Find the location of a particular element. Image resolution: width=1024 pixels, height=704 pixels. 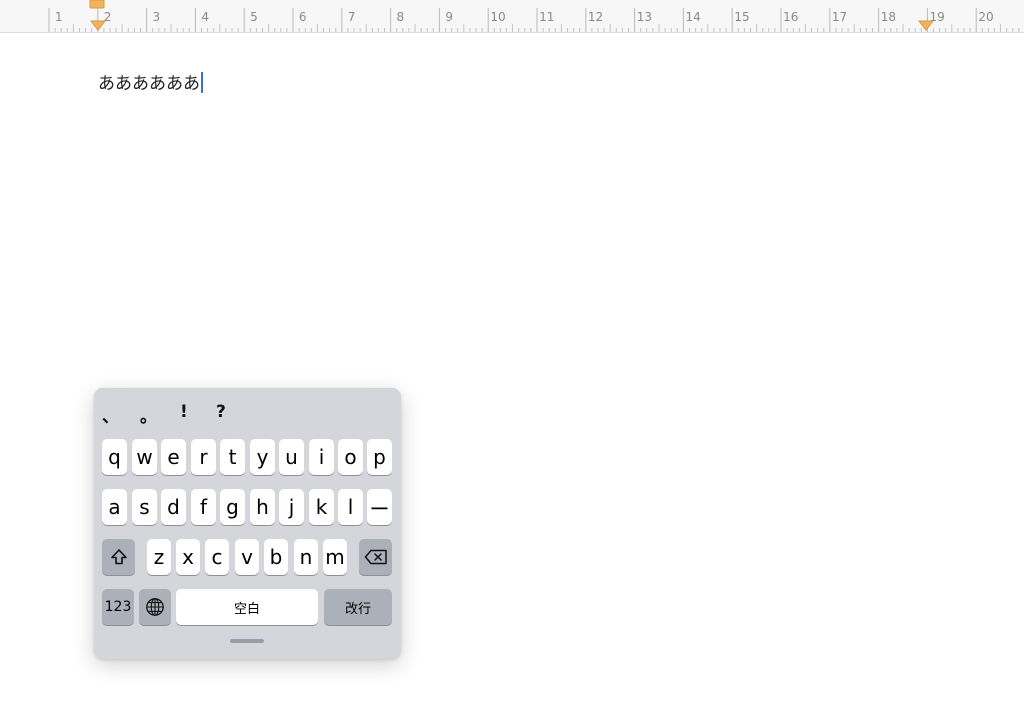

backspace-icon is located at coordinates (375, 557).